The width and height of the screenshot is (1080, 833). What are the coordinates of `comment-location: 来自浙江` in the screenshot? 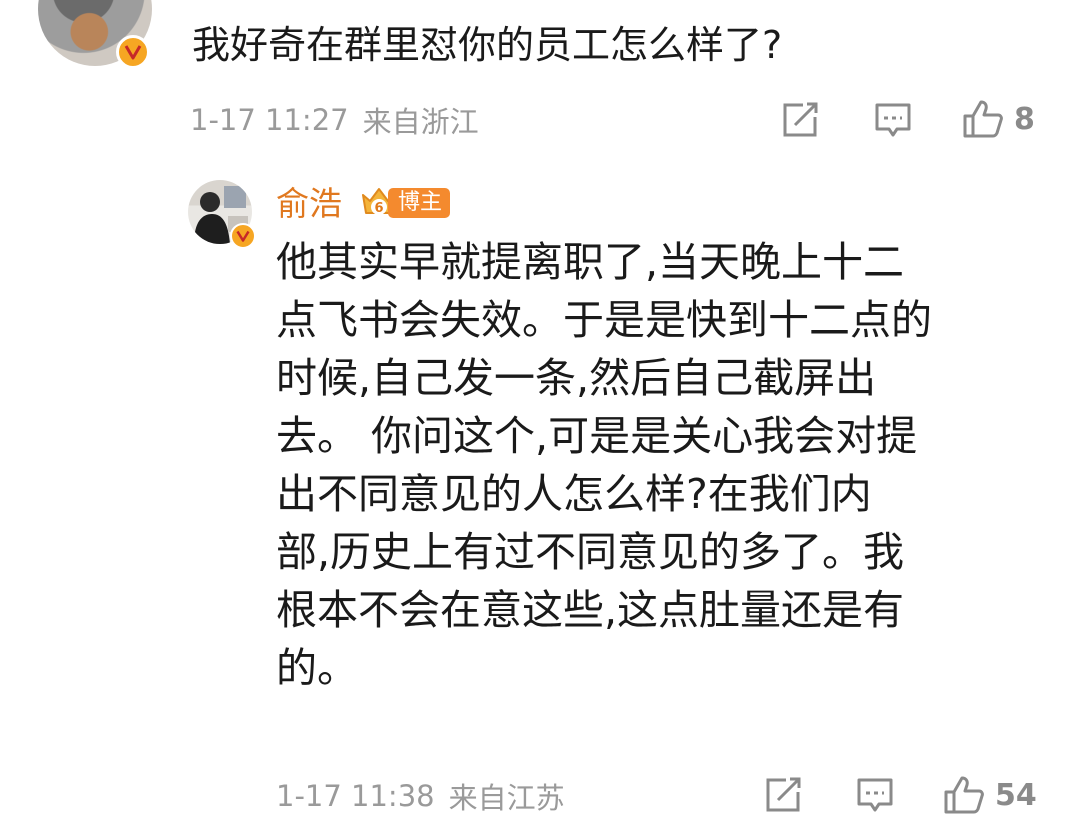 It's located at (420, 122).